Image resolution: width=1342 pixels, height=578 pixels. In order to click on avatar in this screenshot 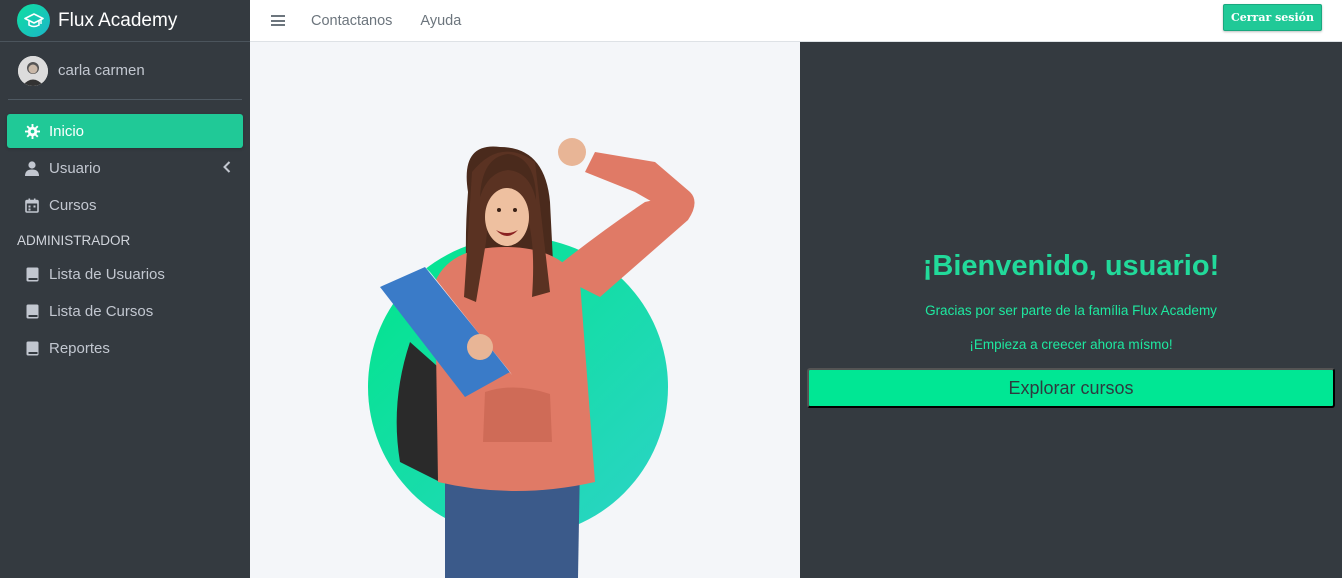, I will do `click(33, 70)`.